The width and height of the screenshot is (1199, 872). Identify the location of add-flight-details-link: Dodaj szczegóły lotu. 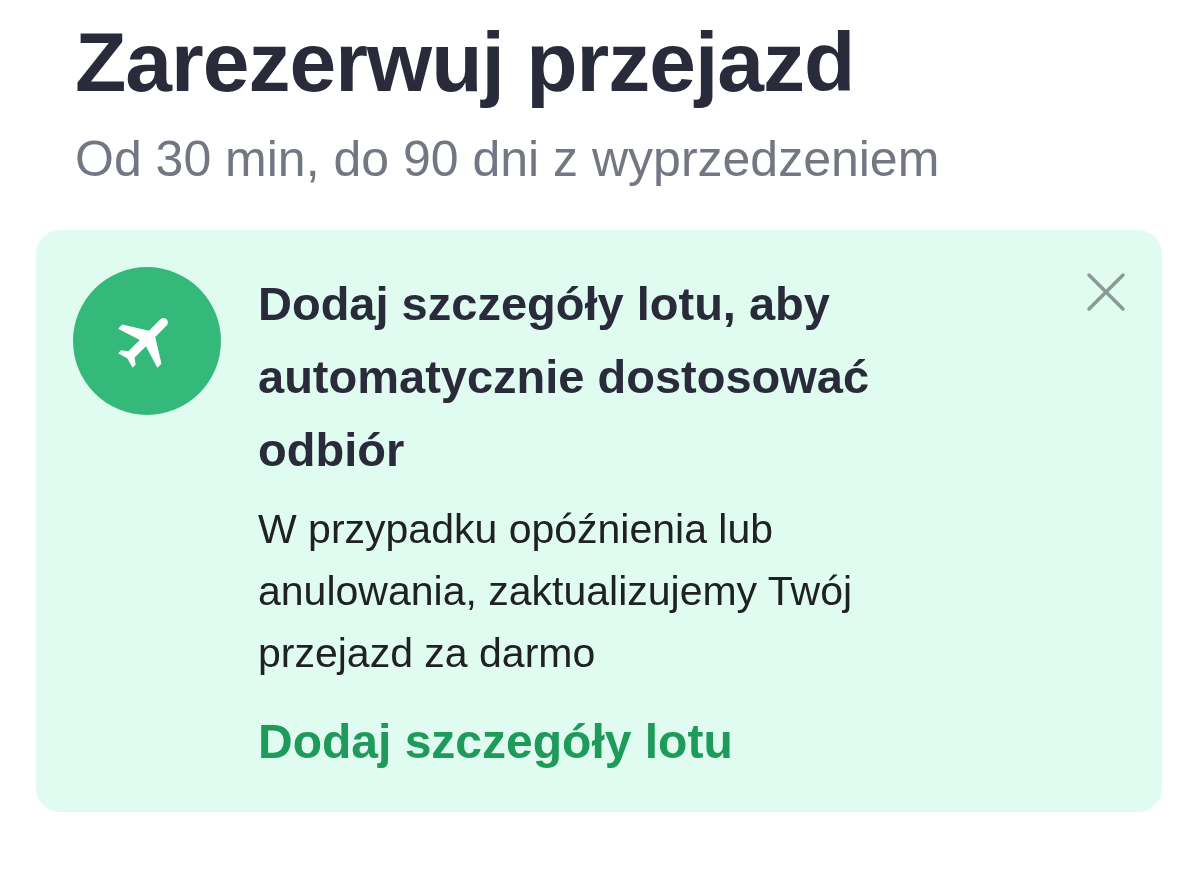
(495, 742).